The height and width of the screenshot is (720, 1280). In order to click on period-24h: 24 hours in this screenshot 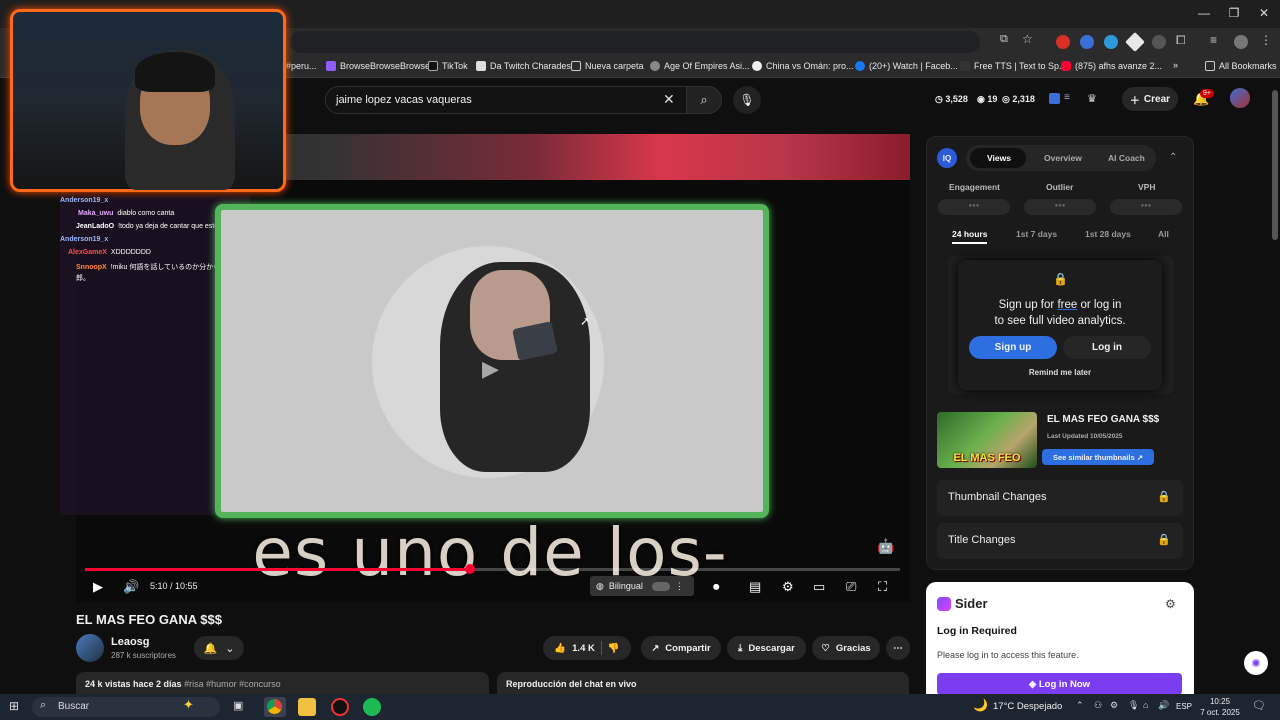, I will do `click(970, 236)`.